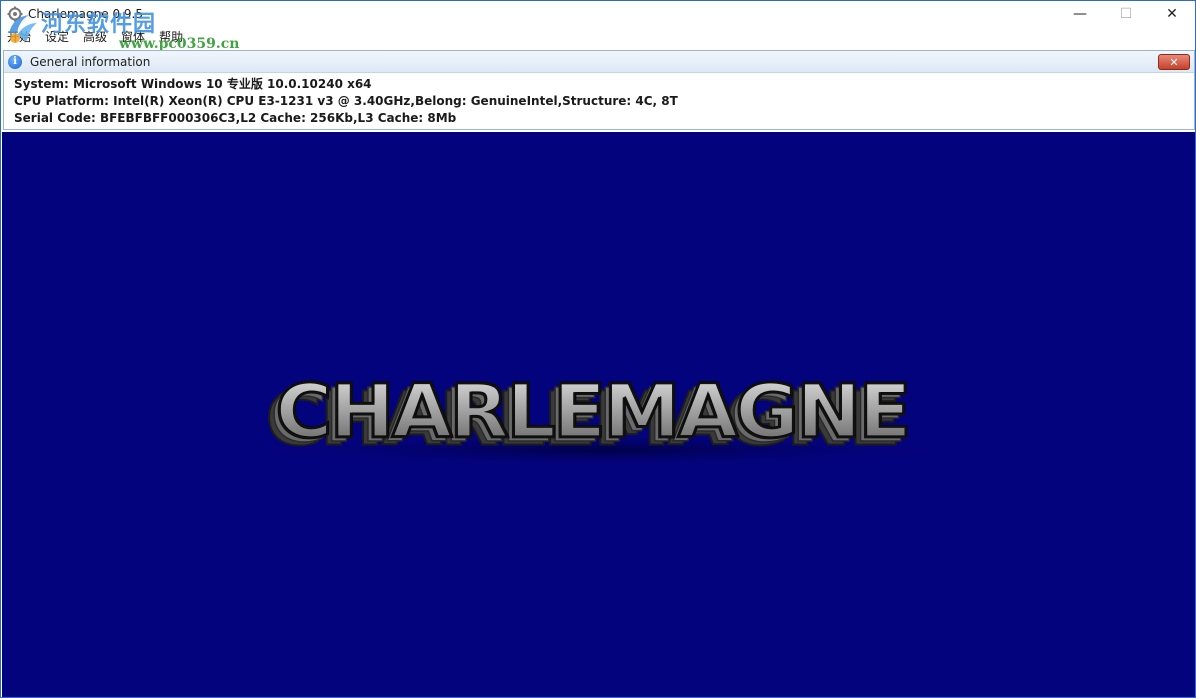 The width and height of the screenshot is (1196, 698). Describe the element at coordinates (599, 62) in the screenshot. I see `info-panel-header: i General information ✕` at that location.